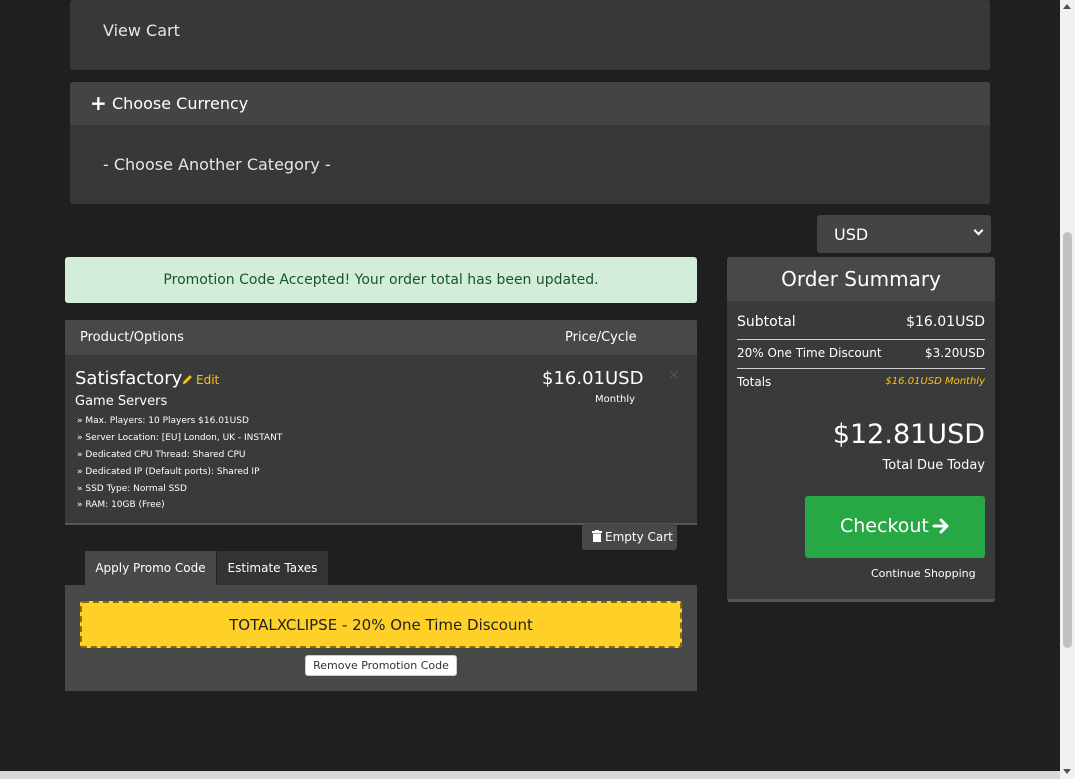 This screenshot has width=1075, height=779. I want to click on trash-icon, so click(597, 536).